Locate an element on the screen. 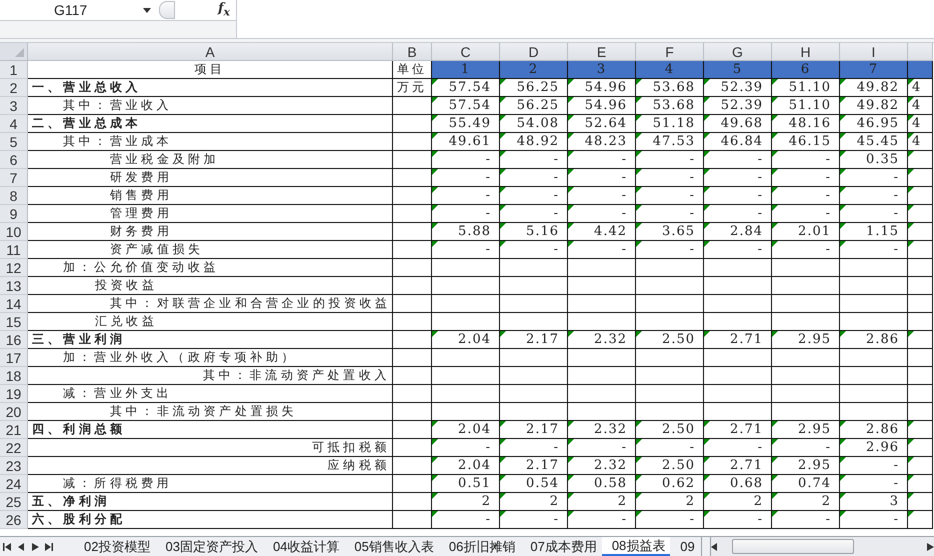 This screenshot has height=556, width=934. value-text: 0.35 is located at coordinates (882, 159).